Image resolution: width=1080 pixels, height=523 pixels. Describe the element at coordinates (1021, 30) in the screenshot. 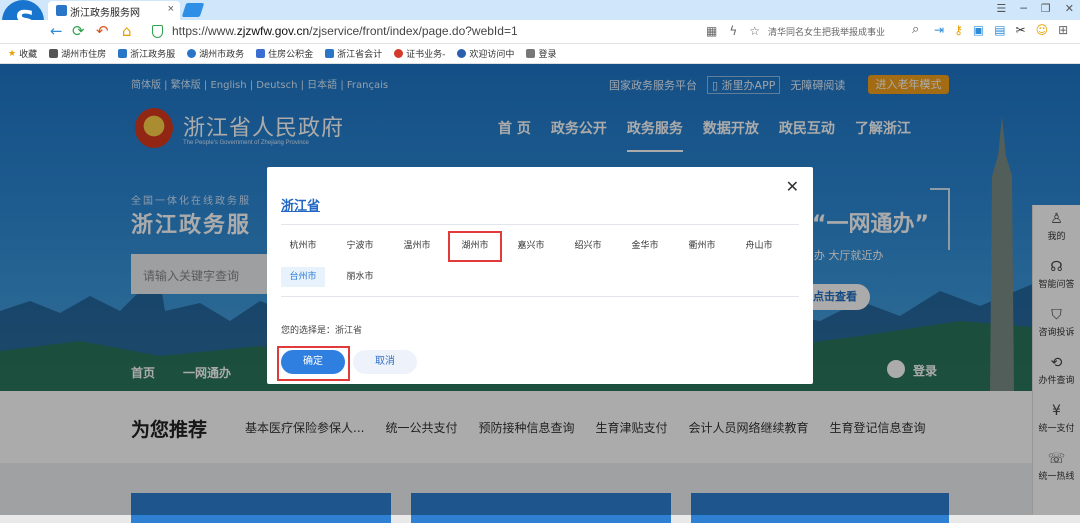

I see `scissors-icon: ✂` at that location.